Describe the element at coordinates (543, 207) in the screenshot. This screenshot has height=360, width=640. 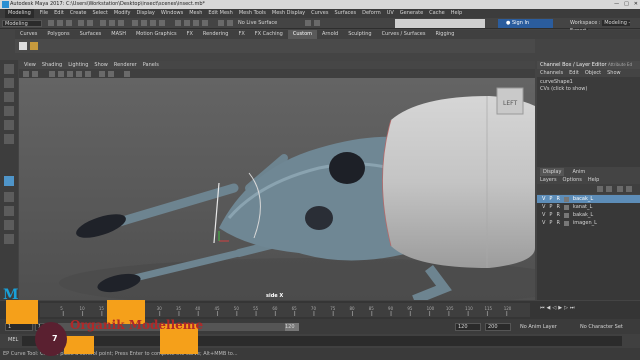
I see `visibility-toggle: V` at that location.